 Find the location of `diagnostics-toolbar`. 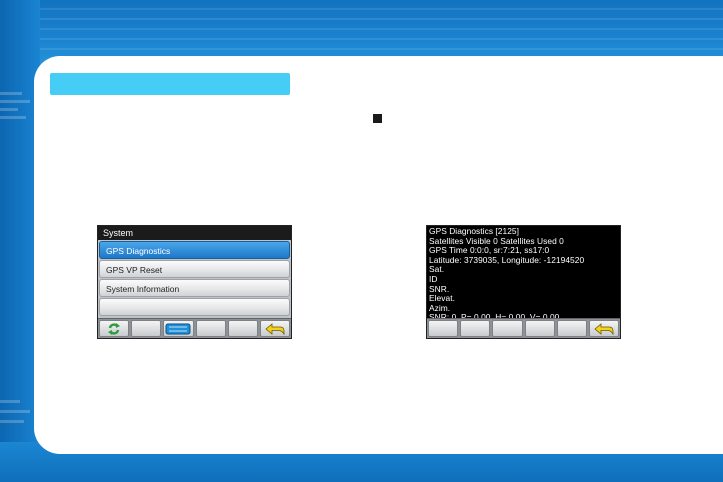

diagnostics-toolbar is located at coordinates (523, 328).